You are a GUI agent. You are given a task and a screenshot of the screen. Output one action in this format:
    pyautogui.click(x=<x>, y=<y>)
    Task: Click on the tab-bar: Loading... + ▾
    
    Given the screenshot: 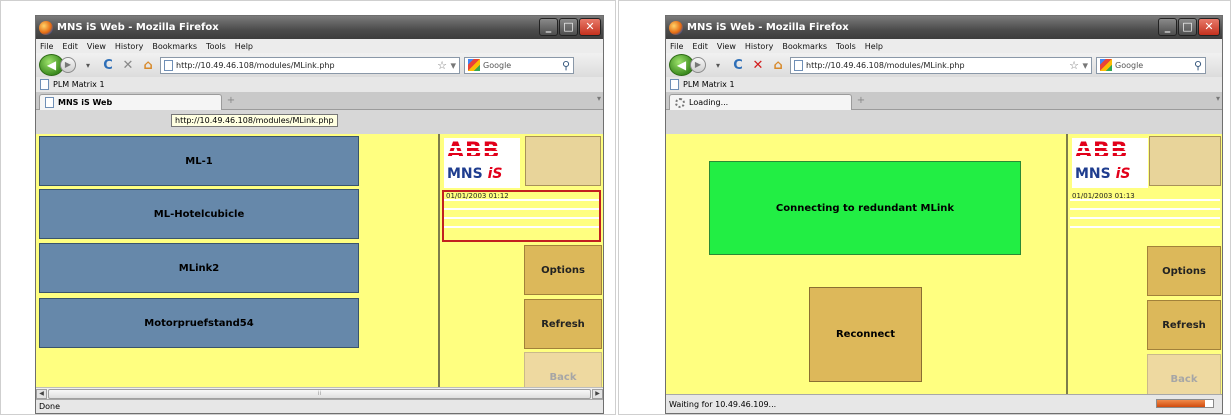 What is the action you would take?
    pyautogui.click(x=944, y=101)
    